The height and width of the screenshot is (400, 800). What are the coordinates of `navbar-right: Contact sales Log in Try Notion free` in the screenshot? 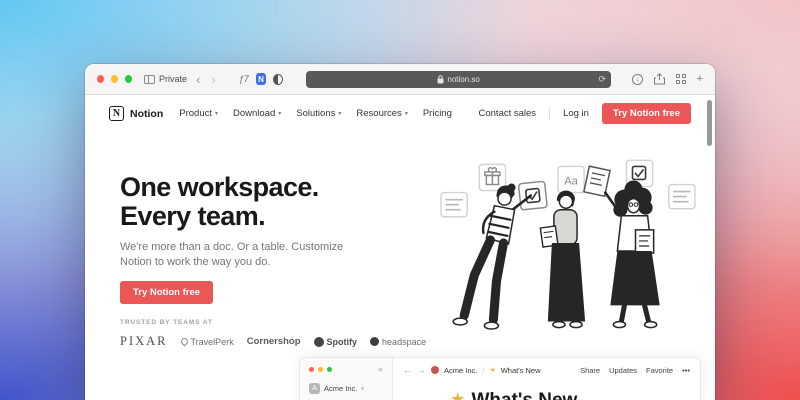 It's located at (585, 113).